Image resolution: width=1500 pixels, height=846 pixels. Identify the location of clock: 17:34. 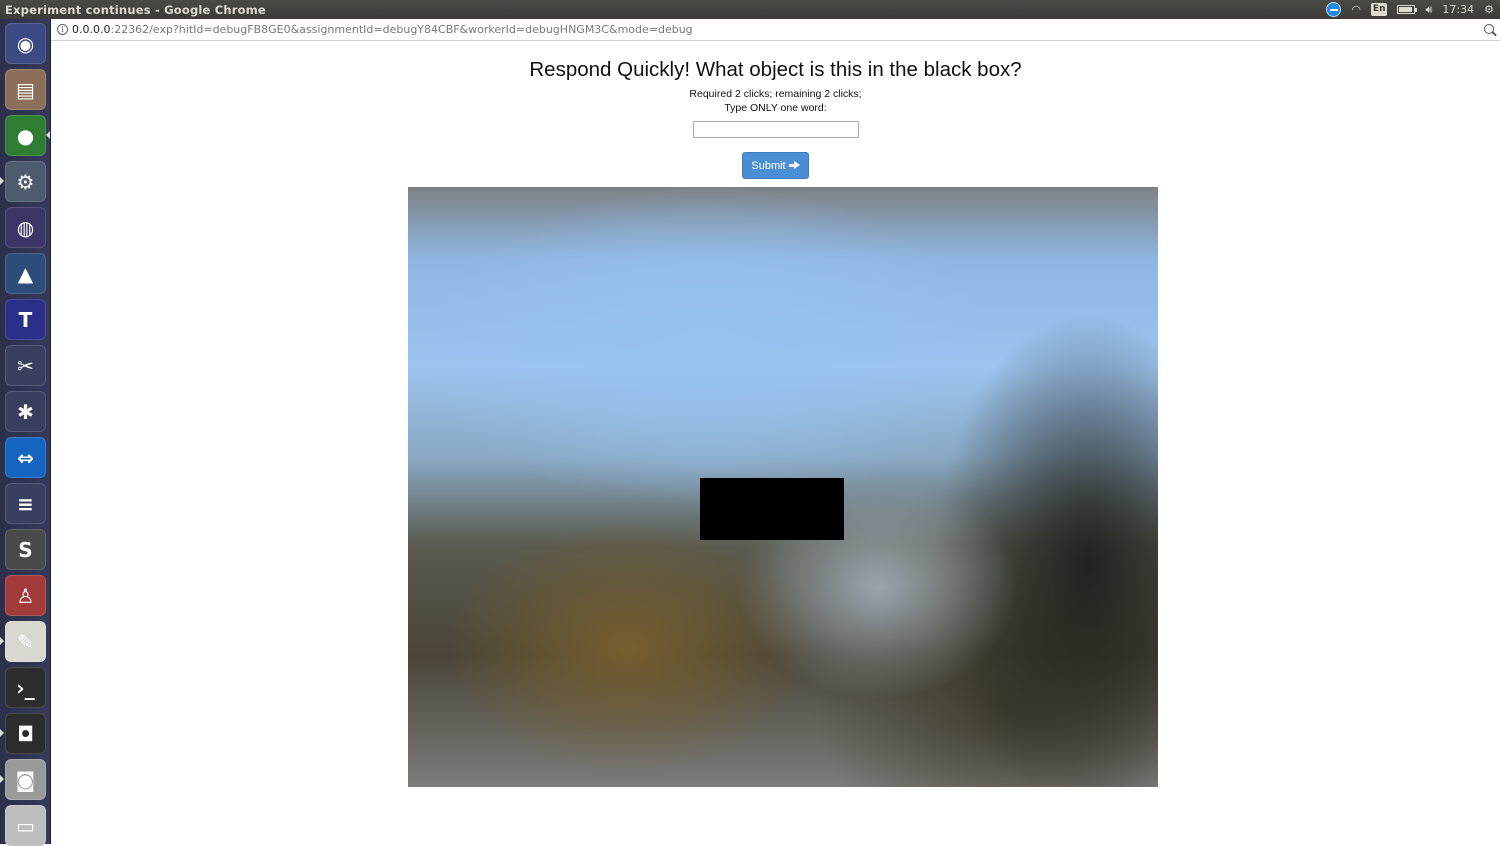
(1458, 9).